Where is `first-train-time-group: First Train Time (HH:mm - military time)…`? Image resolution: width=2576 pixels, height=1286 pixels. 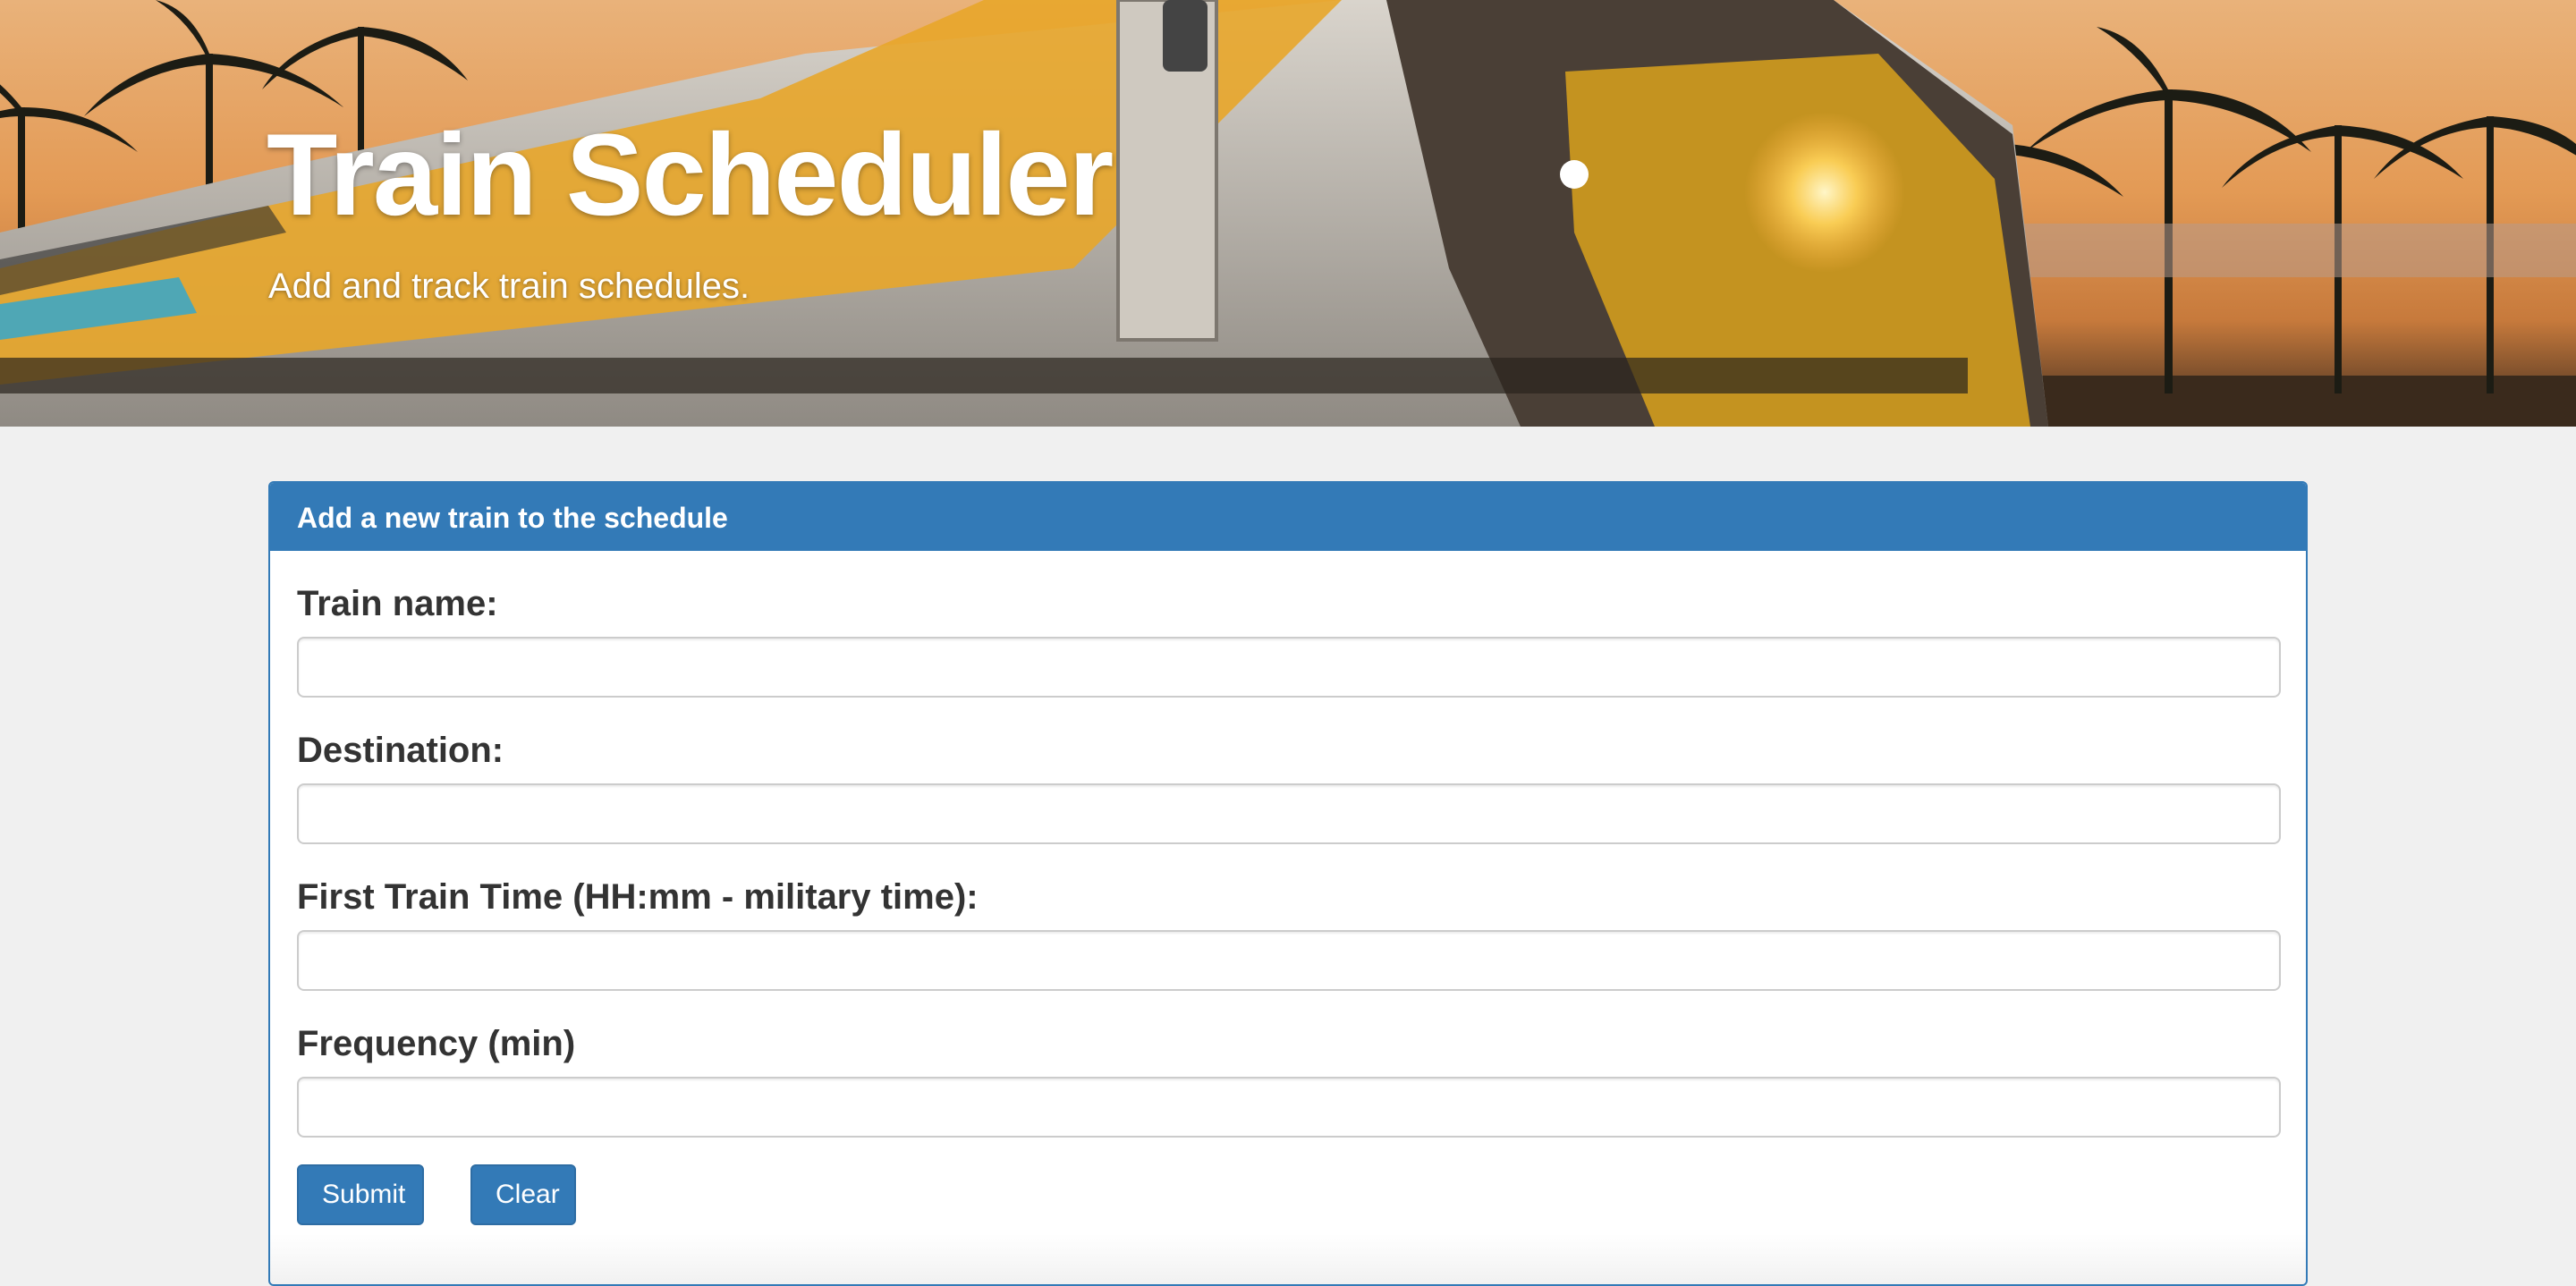 first-train-time-group: First Train Time (HH:mm - military time)… is located at coordinates (1289, 933).